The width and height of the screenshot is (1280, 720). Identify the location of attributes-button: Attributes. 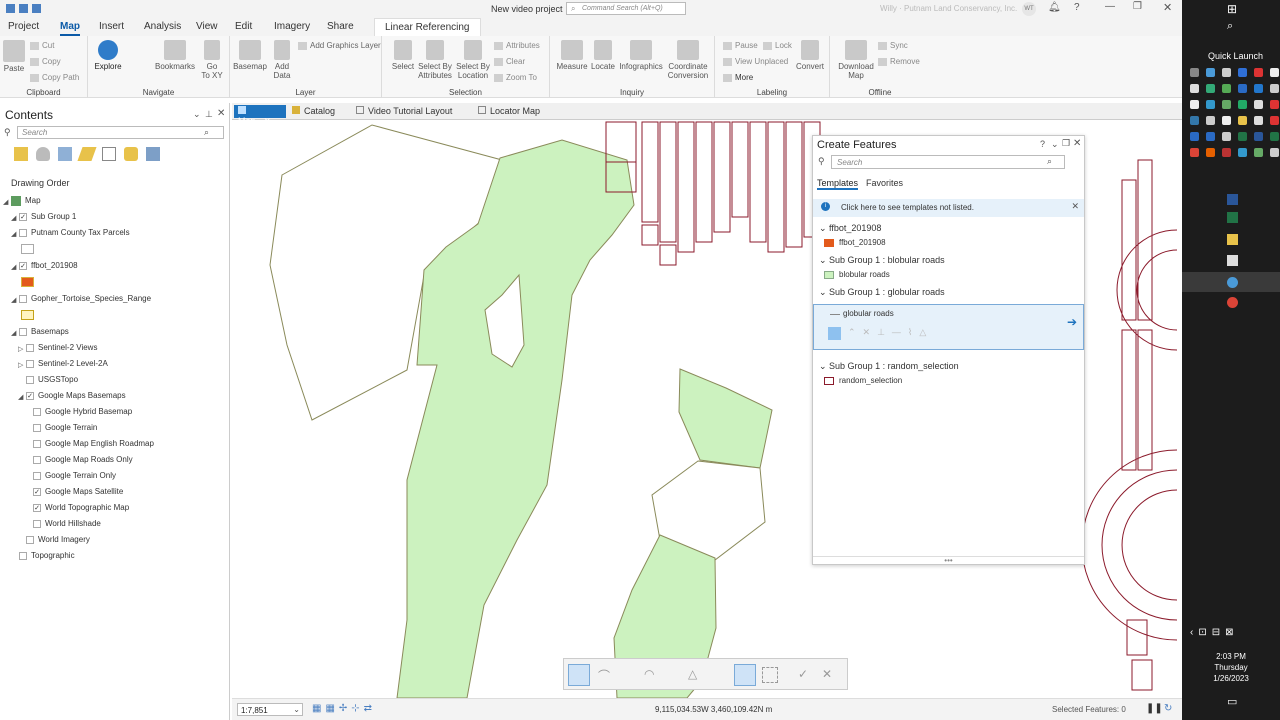
(517, 45).